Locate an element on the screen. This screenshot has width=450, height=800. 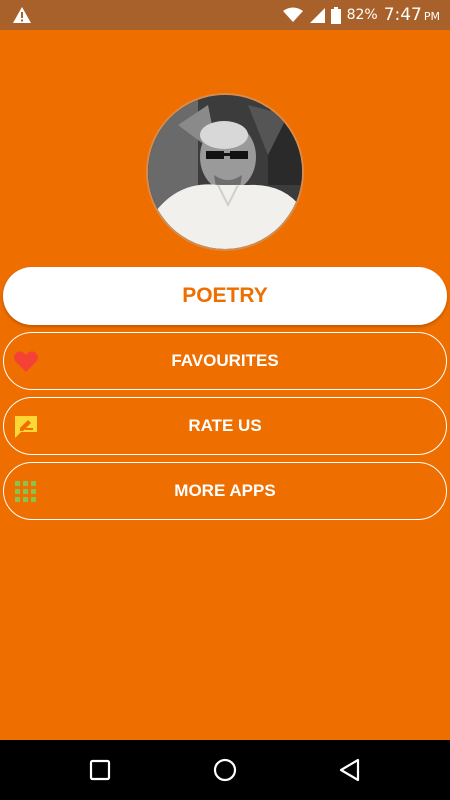
poet-avatar is located at coordinates (225, 172).